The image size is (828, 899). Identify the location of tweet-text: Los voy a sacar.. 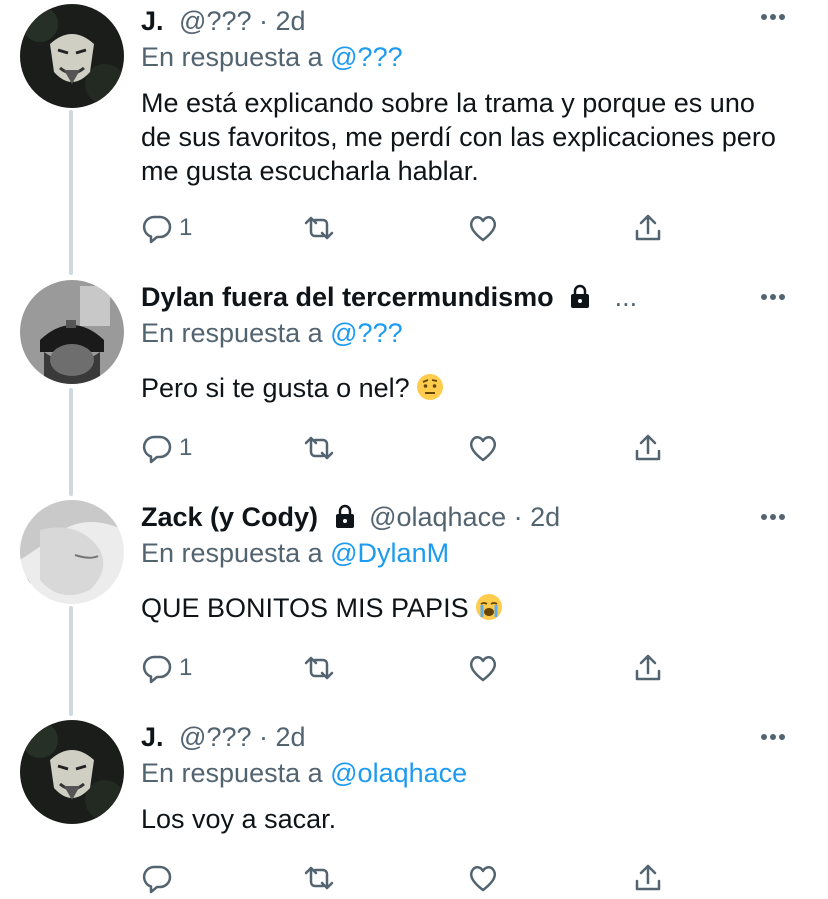
(239, 819).